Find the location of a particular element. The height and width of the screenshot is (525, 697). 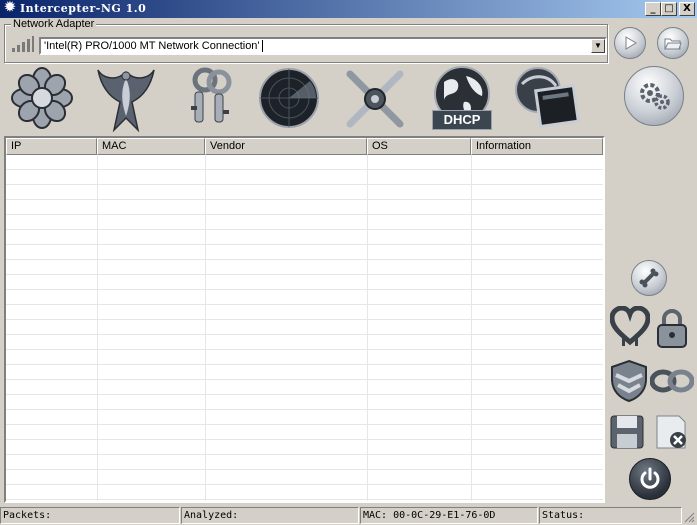

keys-button is located at coordinates (217, 98).